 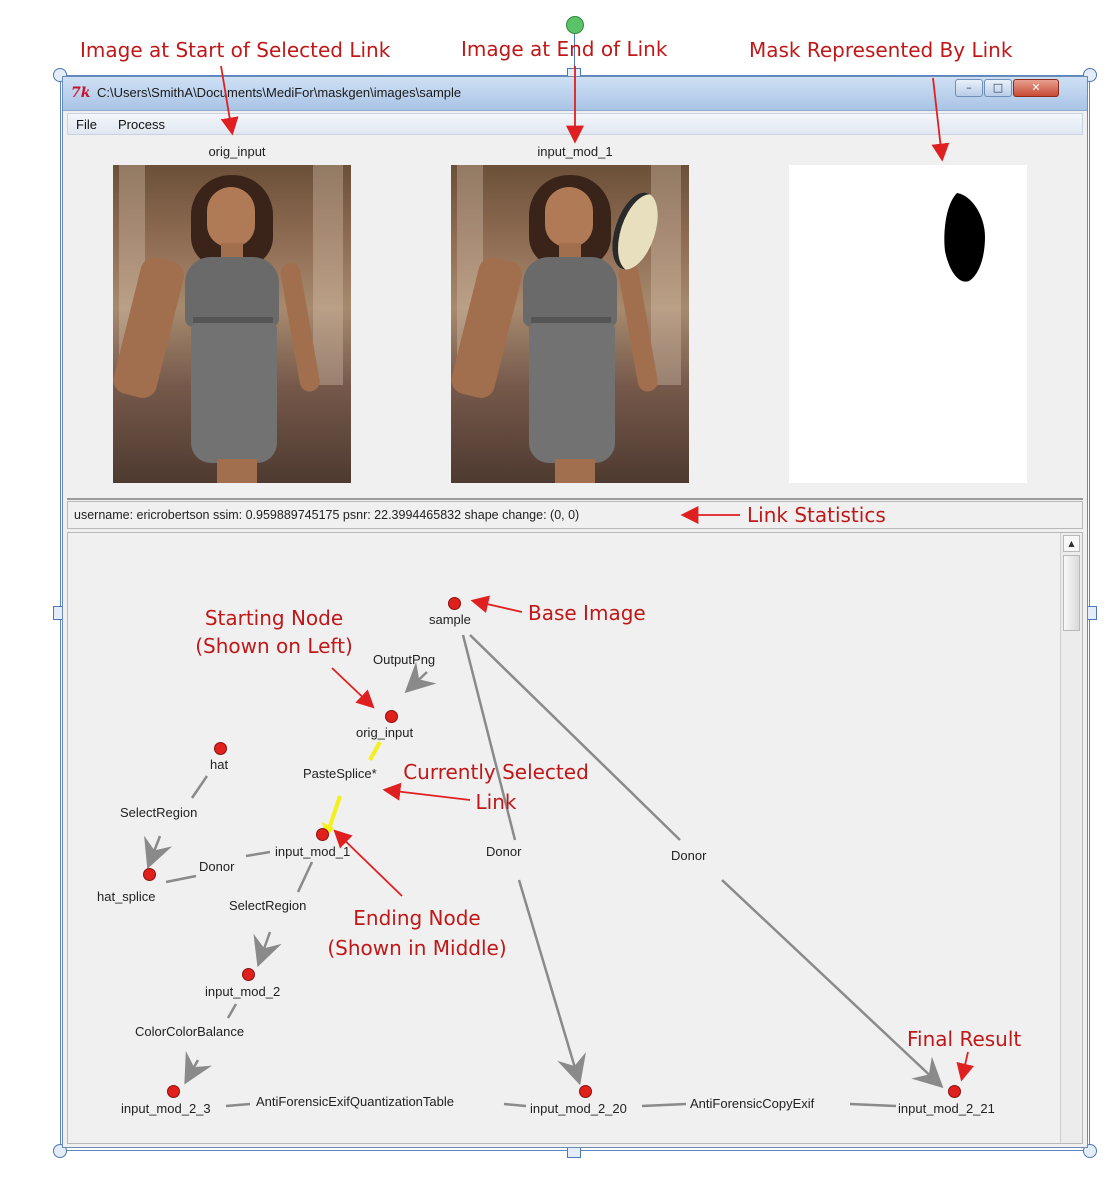 What do you see at coordinates (417, 918) in the screenshot?
I see `callout-ending-node-line1: Ending Node` at bounding box center [417, 918].